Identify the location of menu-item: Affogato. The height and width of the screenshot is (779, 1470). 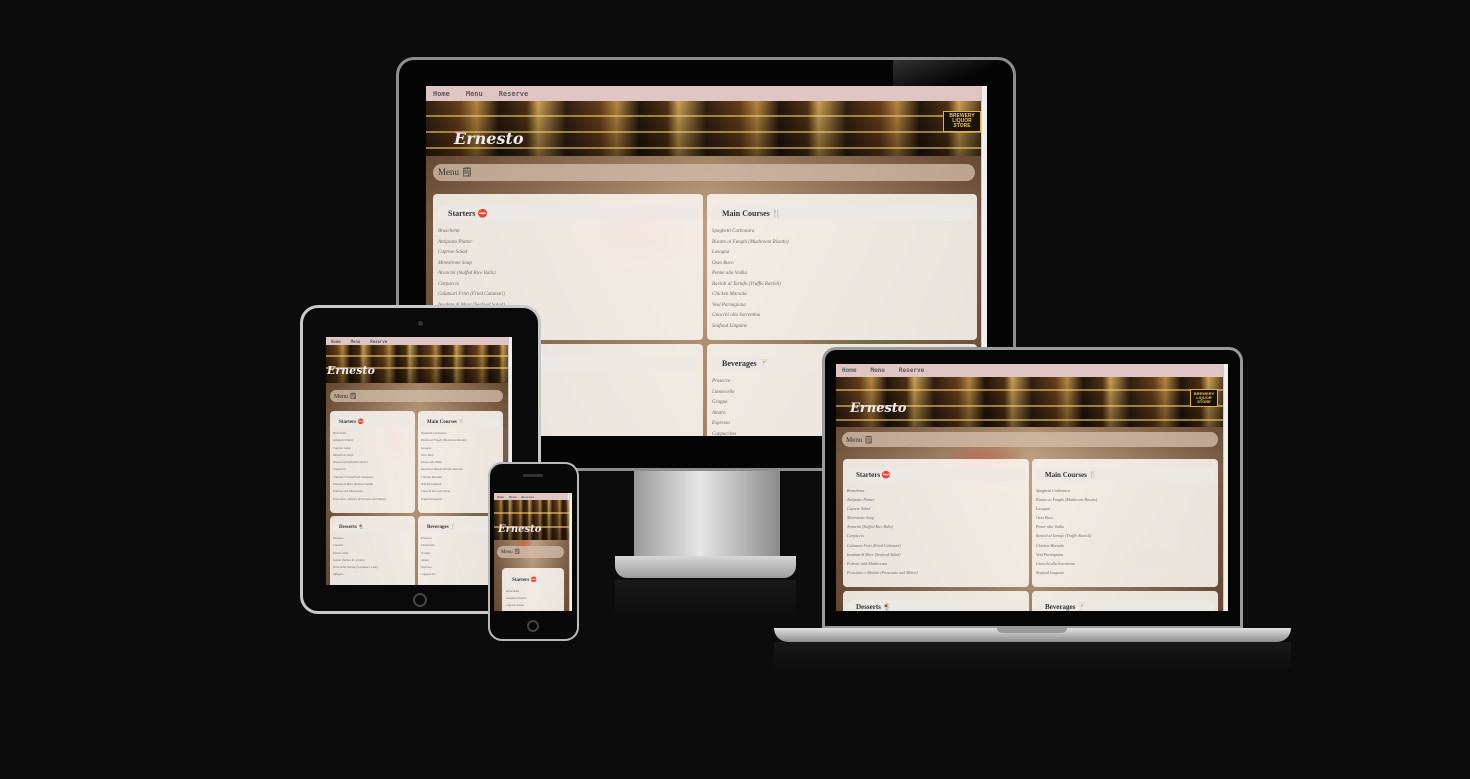
(338, 574).